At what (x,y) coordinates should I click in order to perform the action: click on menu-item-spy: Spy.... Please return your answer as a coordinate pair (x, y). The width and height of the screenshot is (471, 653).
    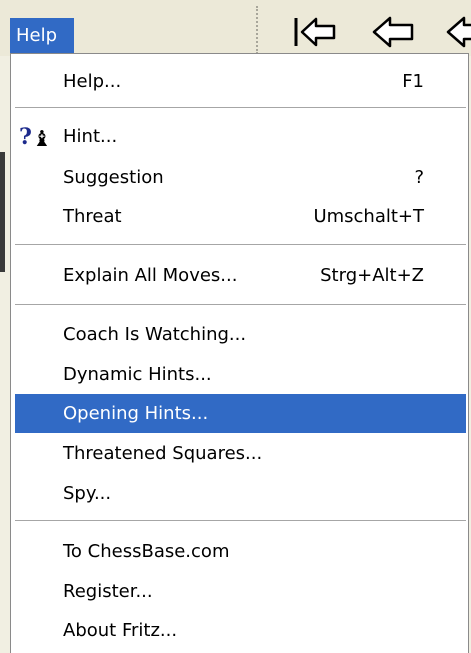
    Looking at the image, I should click on (240, 493).